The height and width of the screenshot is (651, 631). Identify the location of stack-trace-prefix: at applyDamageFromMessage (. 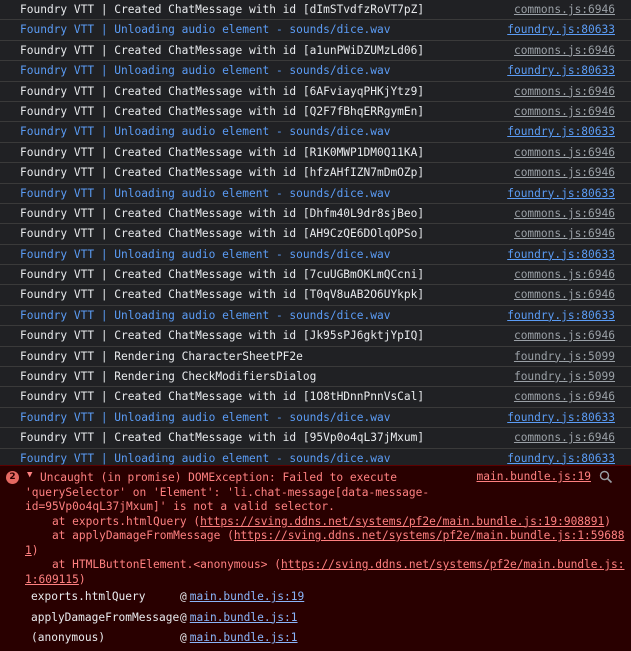
(129, 535).